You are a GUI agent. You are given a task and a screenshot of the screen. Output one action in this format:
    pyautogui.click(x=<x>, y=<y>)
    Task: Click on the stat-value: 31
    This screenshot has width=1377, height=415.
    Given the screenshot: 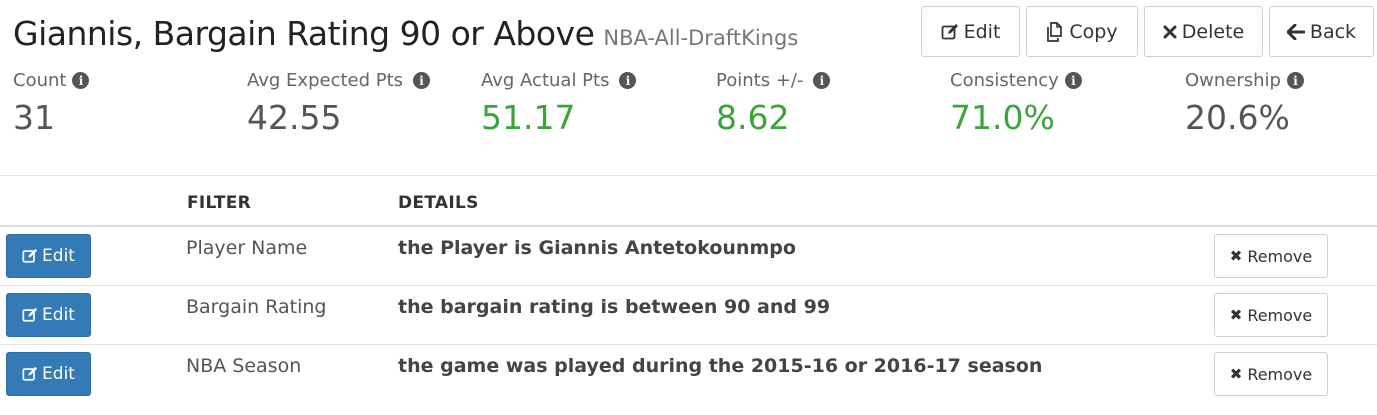 What is the action you would take?
    pyautogui.click(x=34, y=117)
    